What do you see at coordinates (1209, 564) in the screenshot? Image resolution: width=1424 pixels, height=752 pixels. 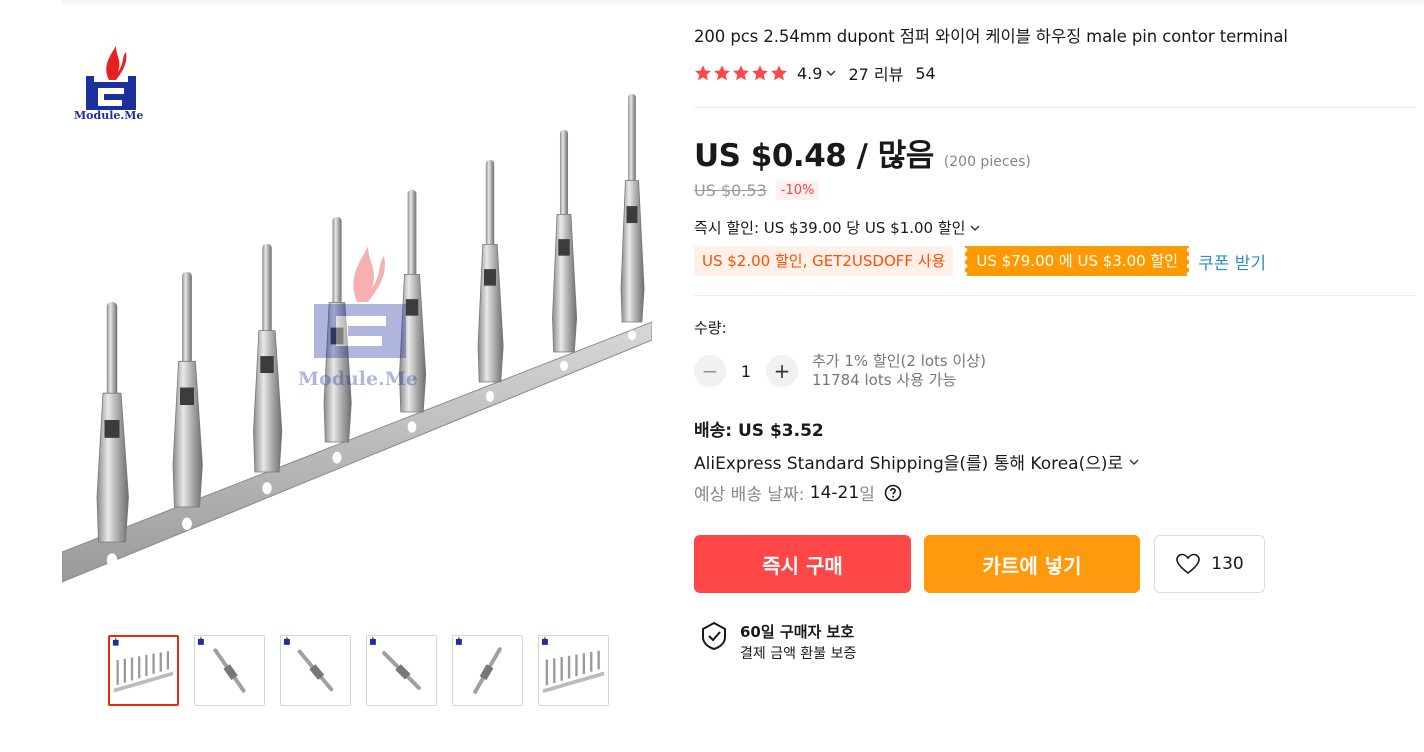 I see `wishlist-button: 130` at bounding box center [1209, 564].